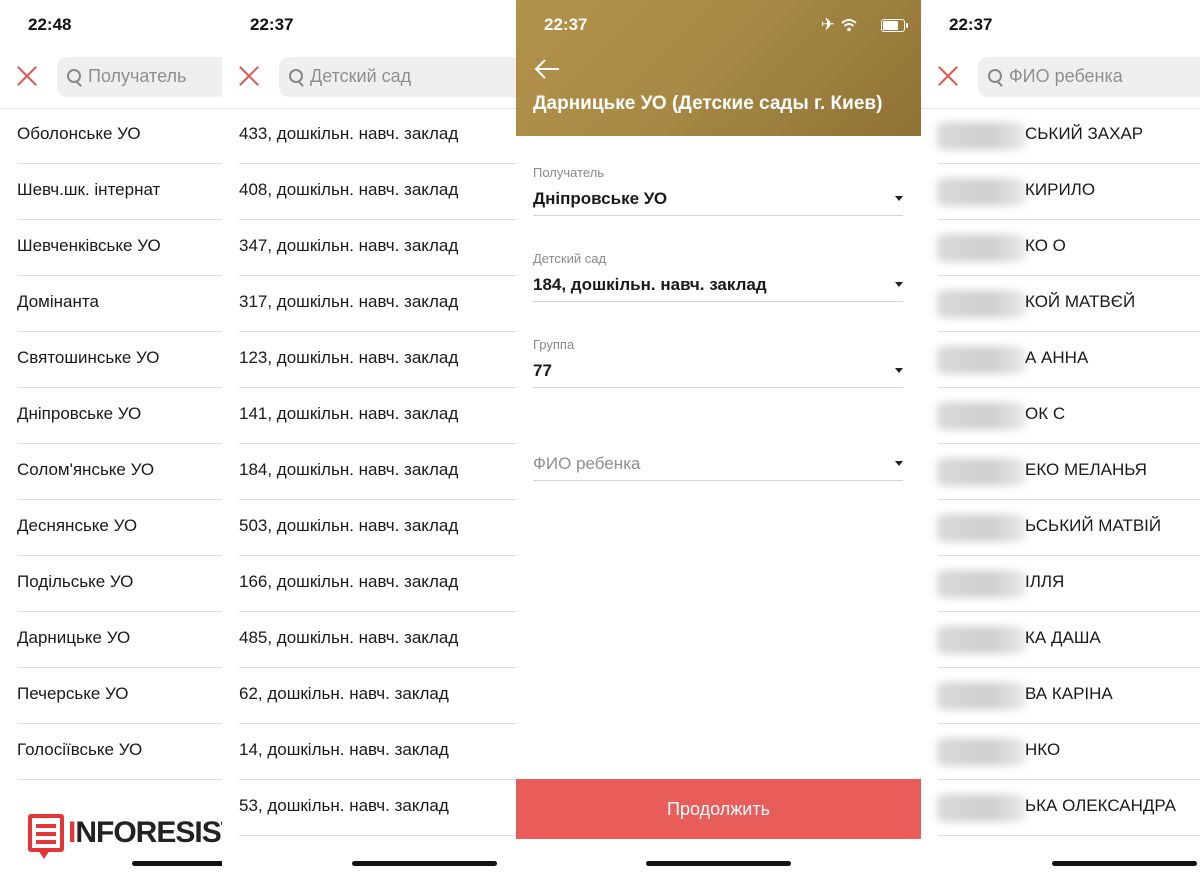 Image resolution: width=1200 pixels, height=876 pixels. What do you see at coordinates (44, 854) in the screenshot?
I see `logo-mark-tail` at bounding box center [44, 854].